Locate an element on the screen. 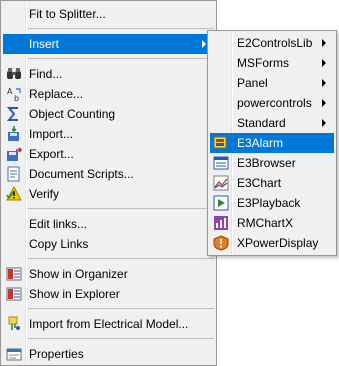  binoculars-icon is located at coordinates (14, 73).